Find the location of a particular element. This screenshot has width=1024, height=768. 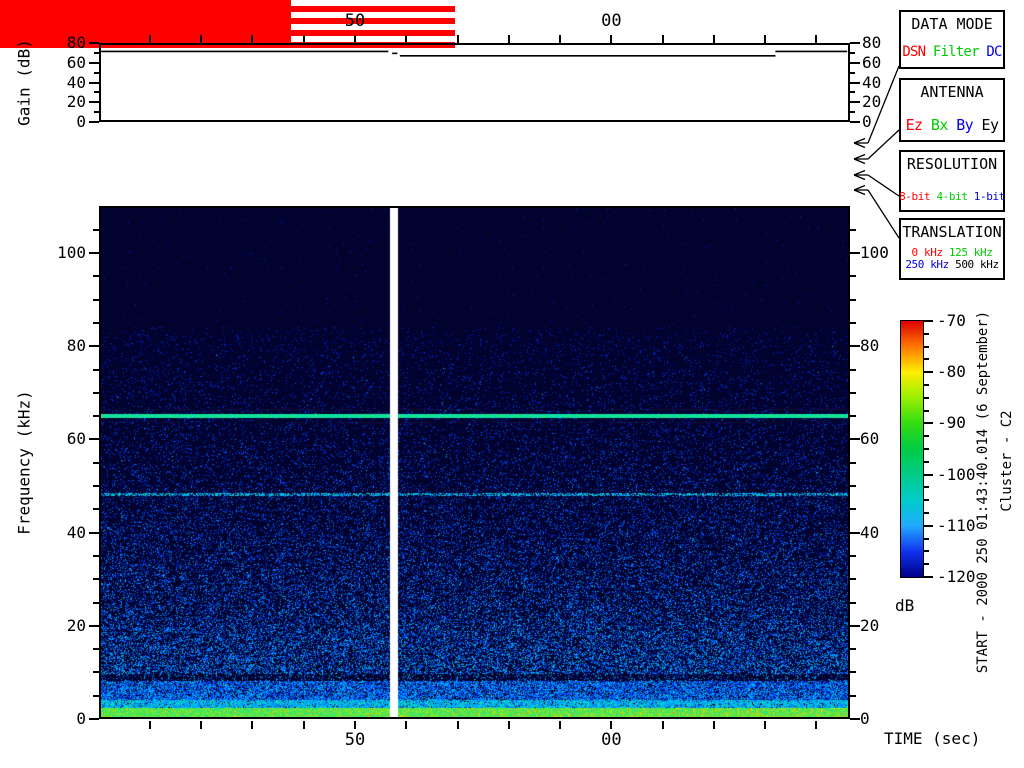

legend-item-resolution-1-bit: 1-bit is located at coordinates (989, 196).